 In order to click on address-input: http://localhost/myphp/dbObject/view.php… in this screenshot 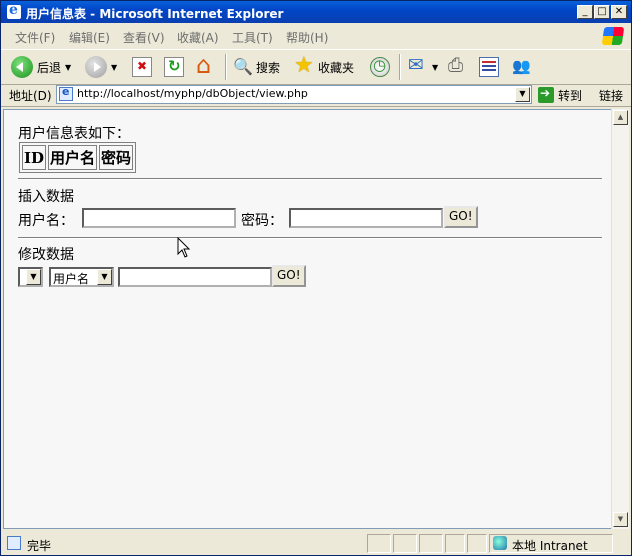, I will do `click(294, 94)`.